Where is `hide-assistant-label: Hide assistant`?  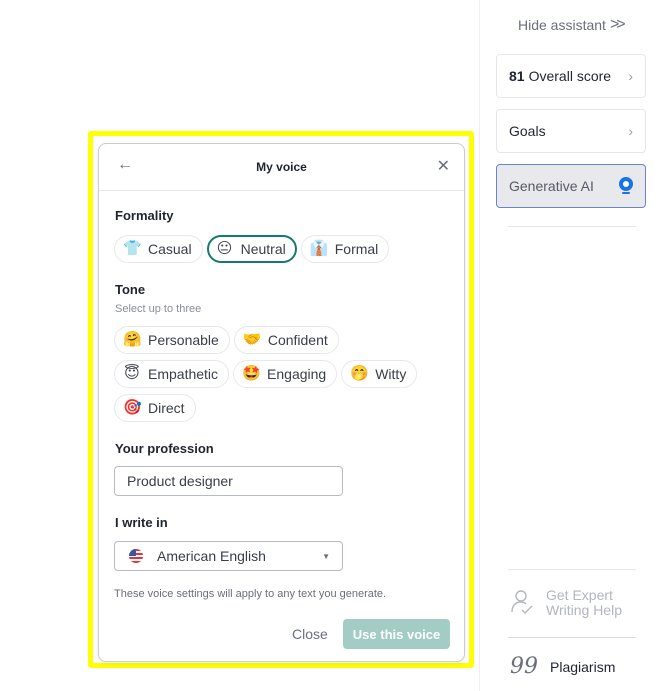 hide-assistant-label: Hide assistant is located at coordinates (562, 25).